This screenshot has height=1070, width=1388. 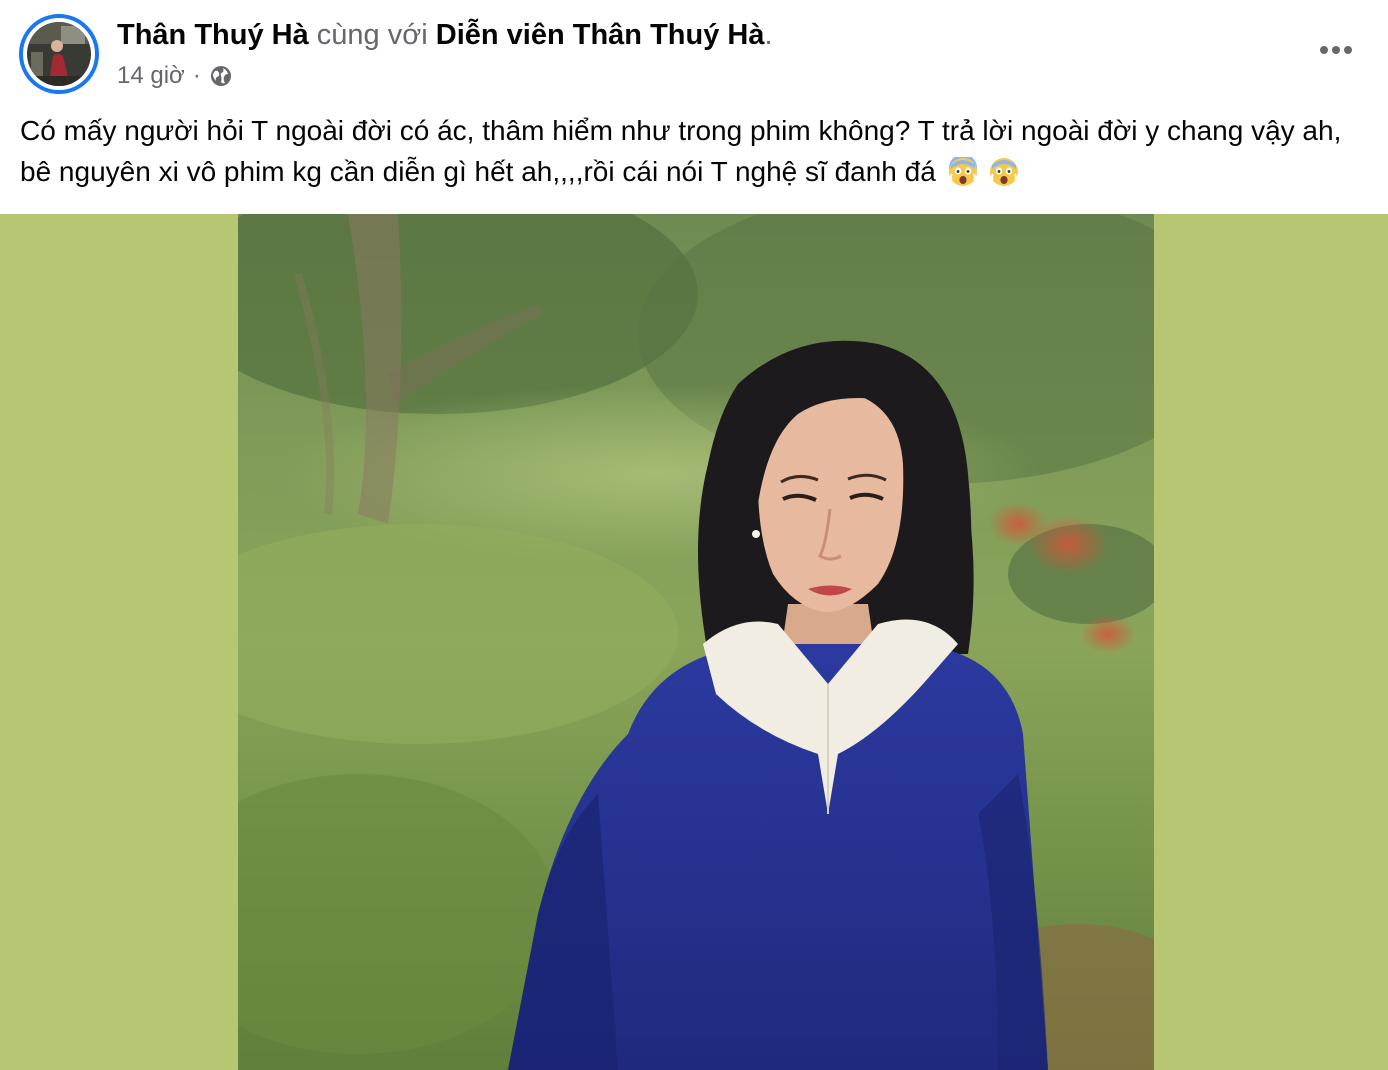 I want to click on avatar-image, so click(x=59, y=54).